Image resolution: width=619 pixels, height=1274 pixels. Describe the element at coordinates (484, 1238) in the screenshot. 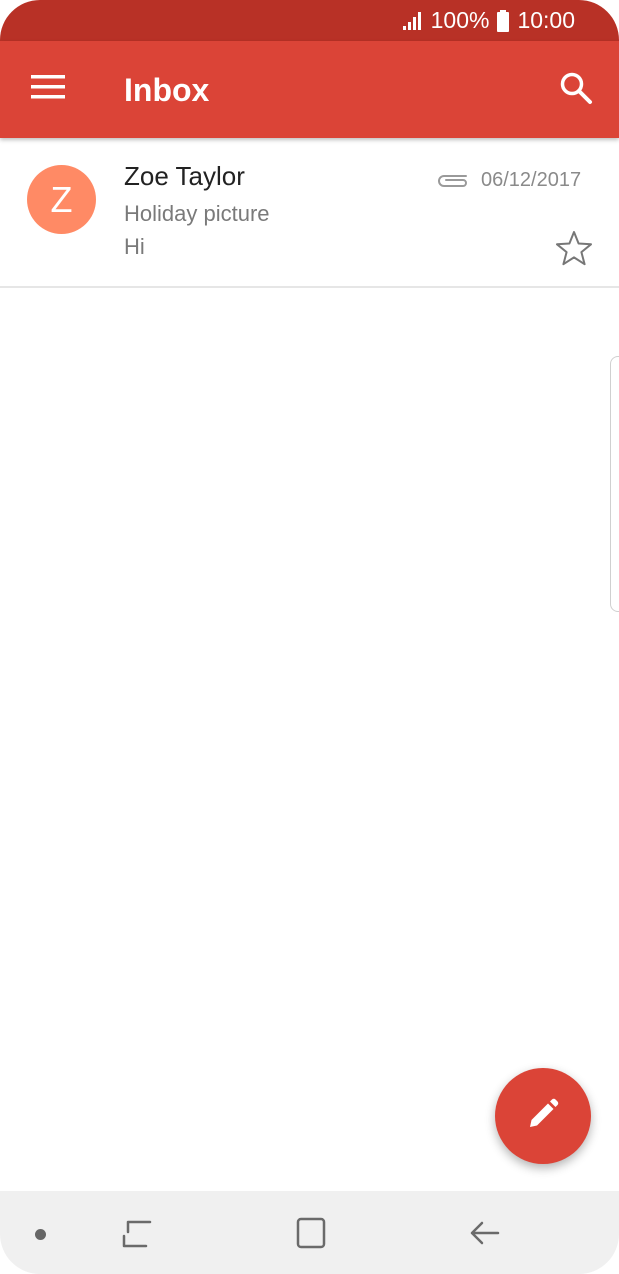

I see `back-icon` at that location.